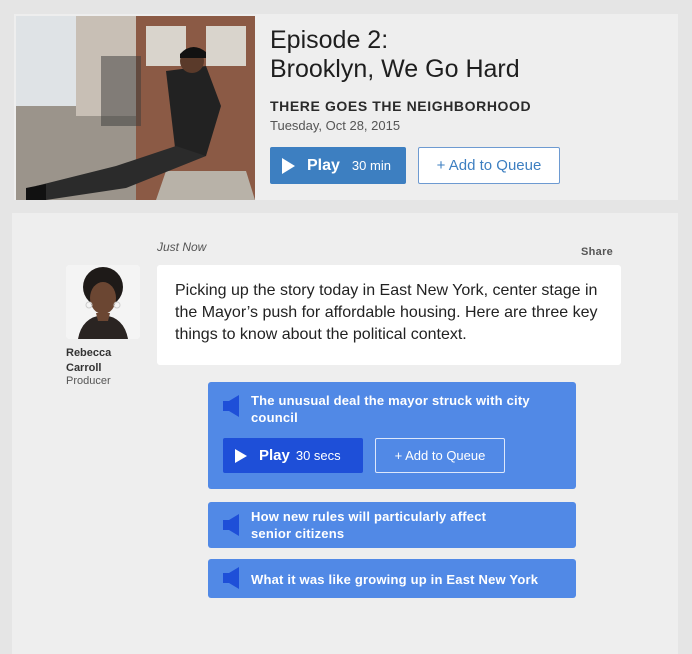 Image resolution: width=692 pixels, height=654 pixels. Describe the element at coordinates (489, 165) in the screenshot. I see `add-to-queue-button: + Add to Queue` at that location.